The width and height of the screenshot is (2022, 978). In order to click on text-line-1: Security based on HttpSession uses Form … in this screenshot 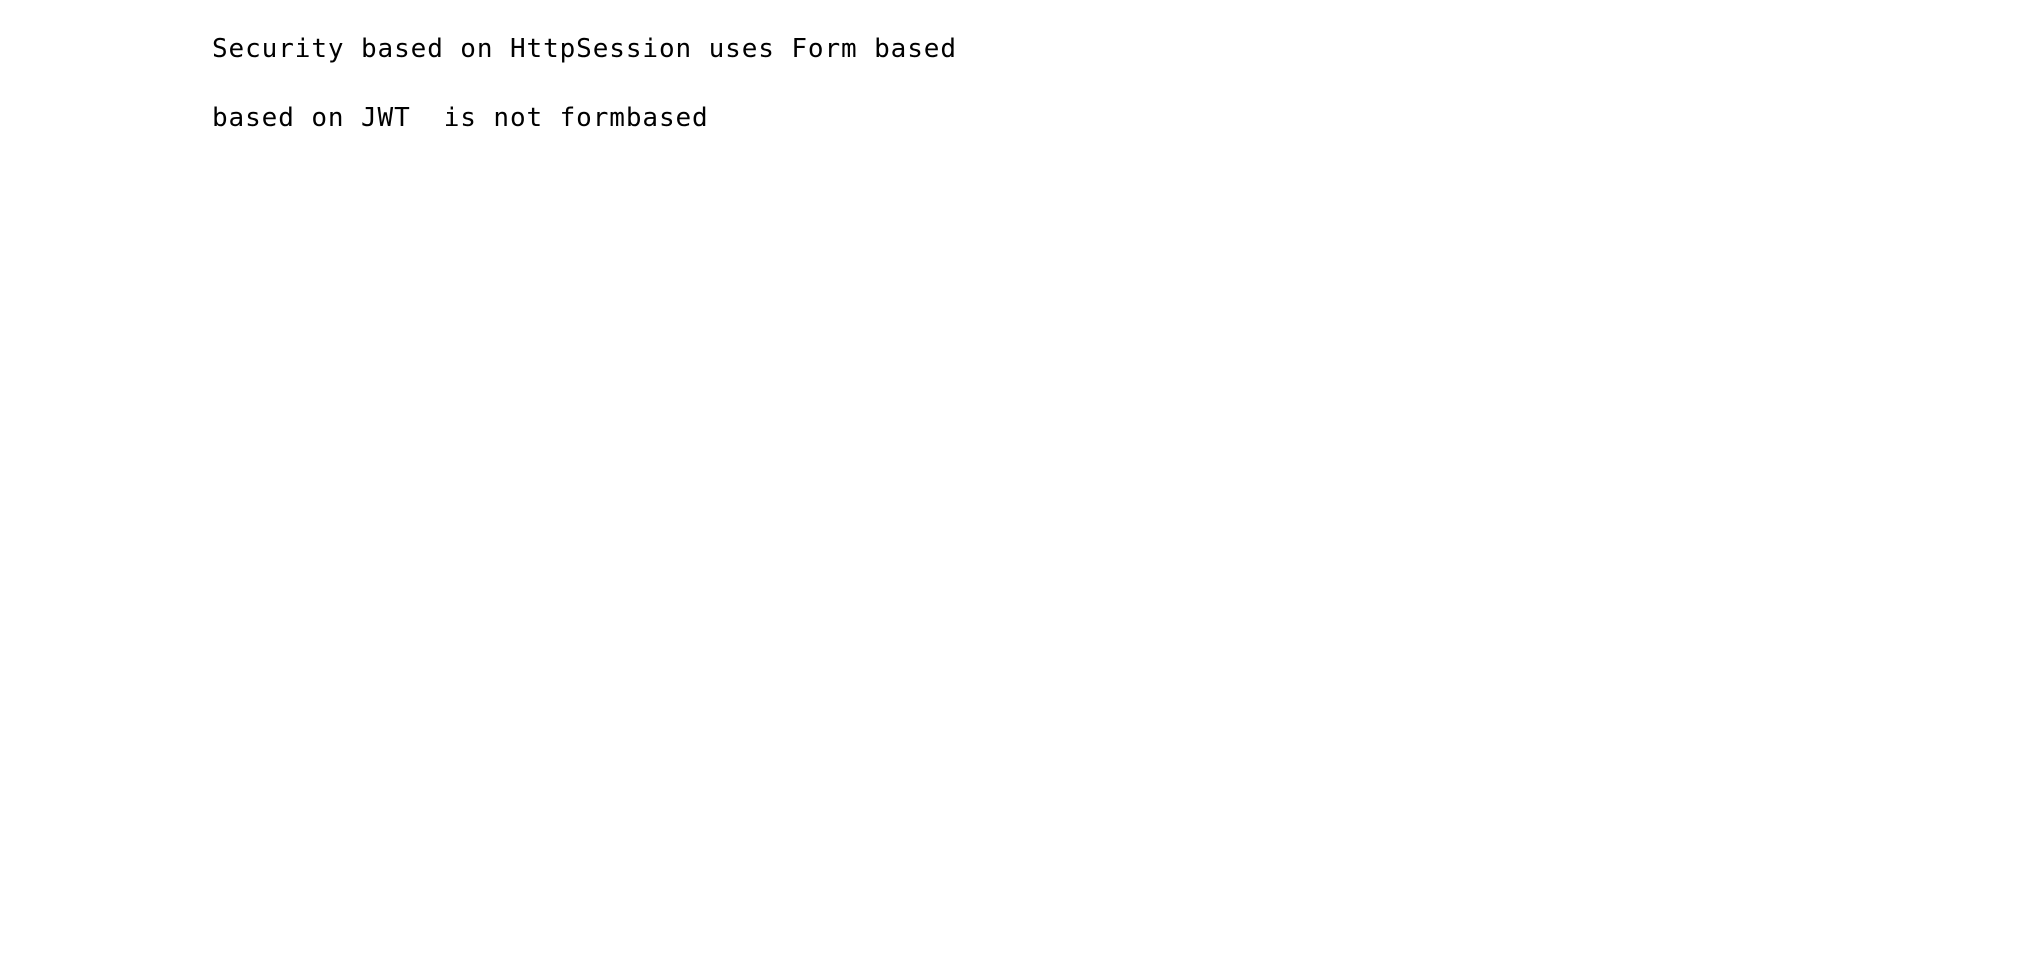, I will do `click(584, 49)`.